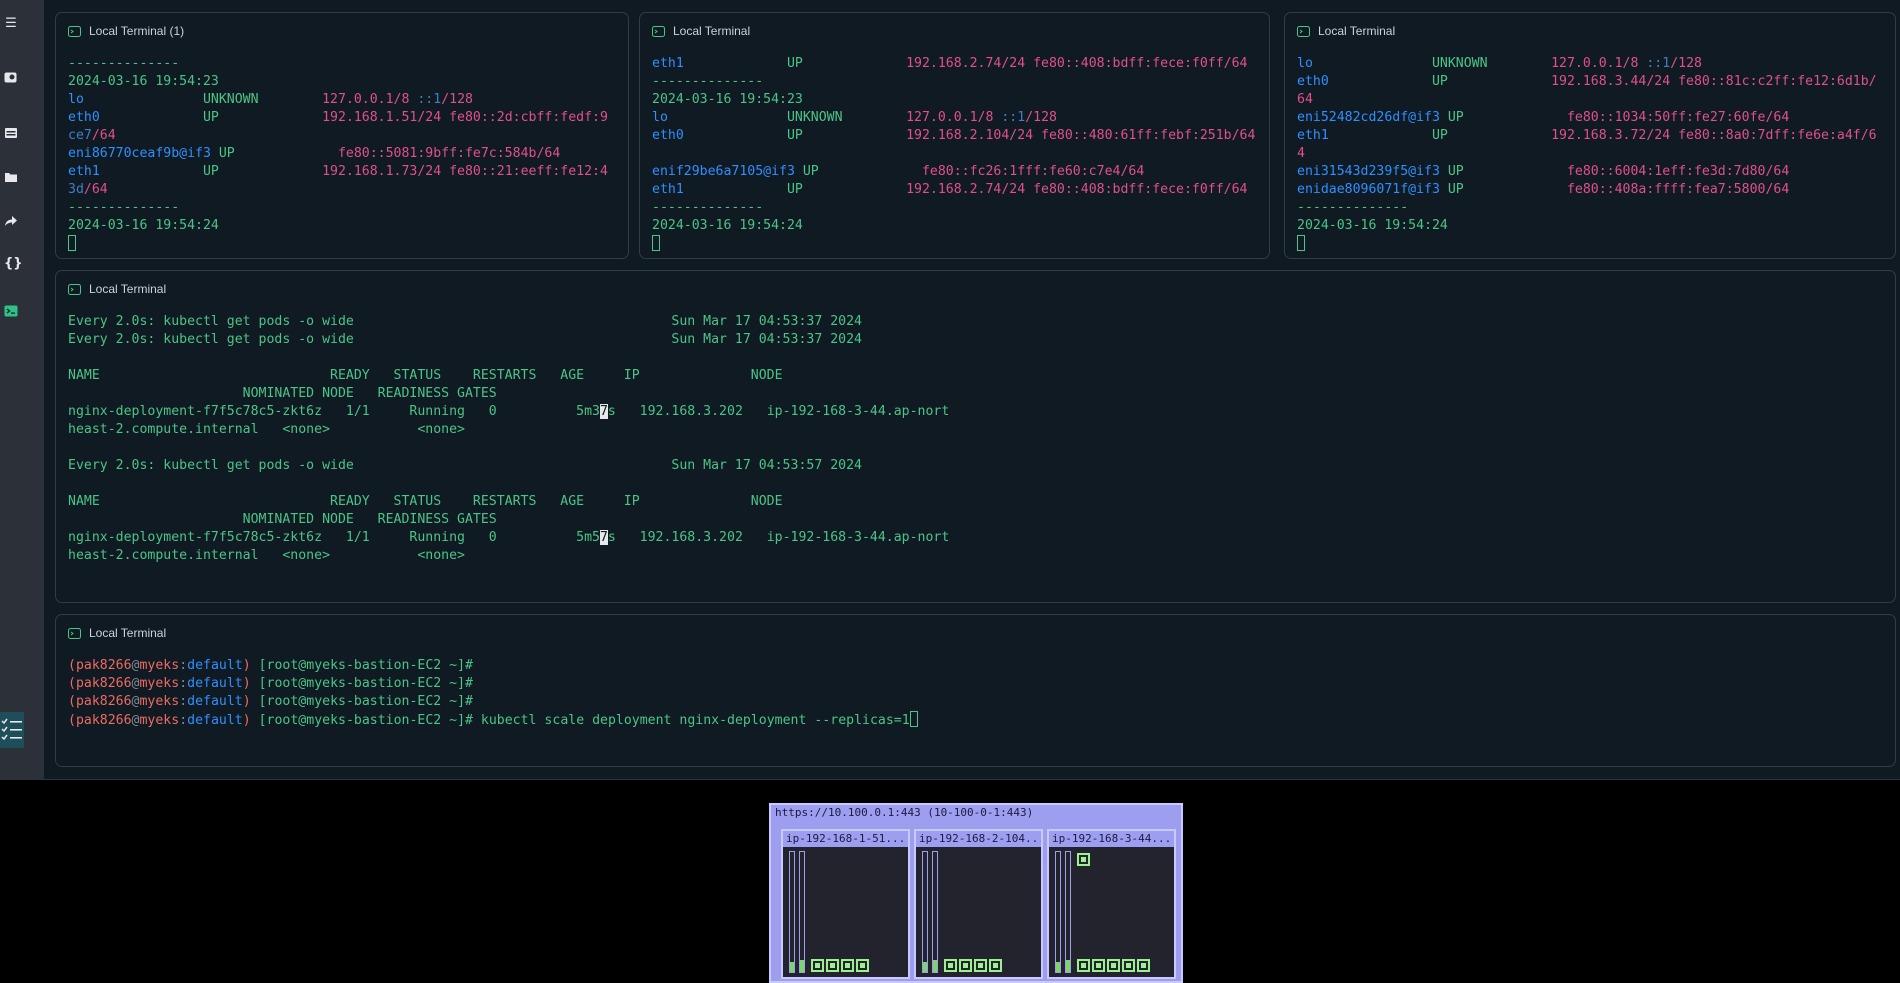 This screenshot has height=983, width=1900. Describe the element at coordinates (1364, 135) in the screenshot. I see `terminal-text: eth1` at that location.